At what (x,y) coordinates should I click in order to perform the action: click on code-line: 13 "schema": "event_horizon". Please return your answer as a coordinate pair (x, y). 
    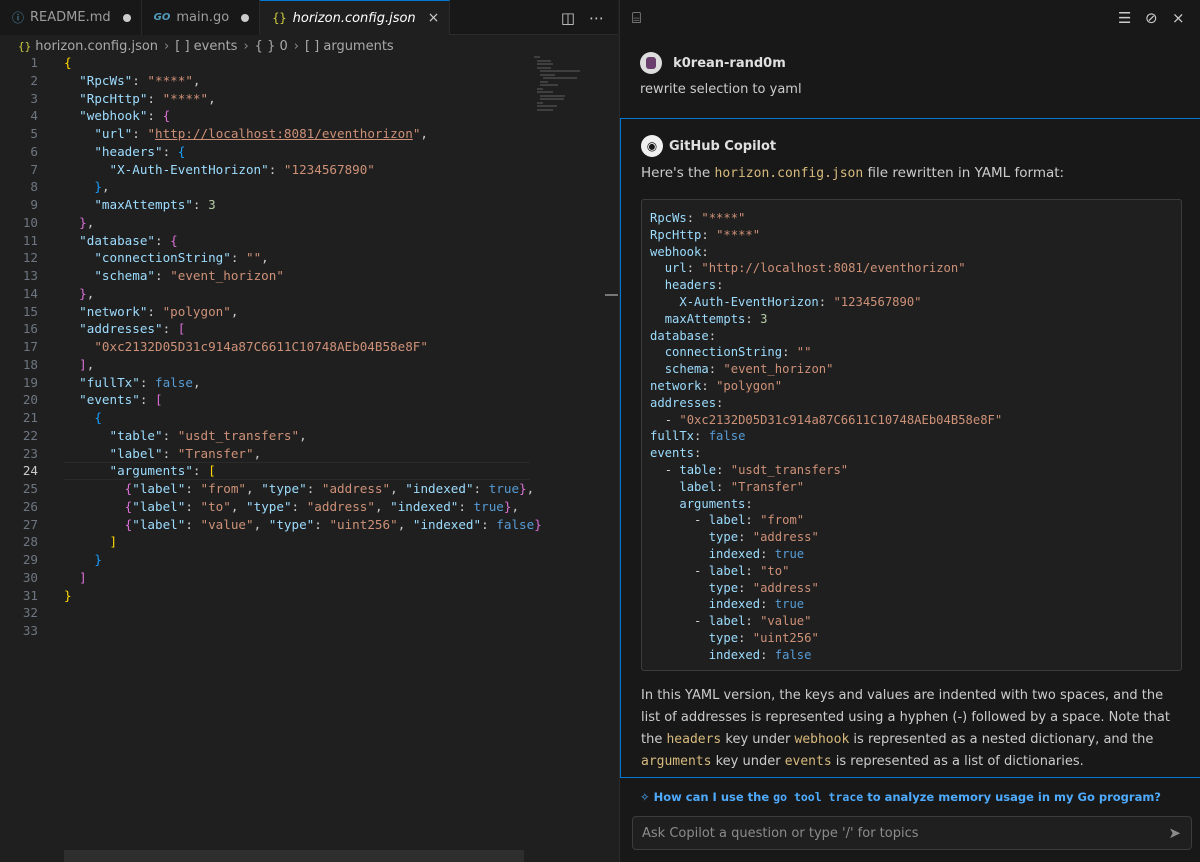
    Looking at the image, I should click on (153, 275).